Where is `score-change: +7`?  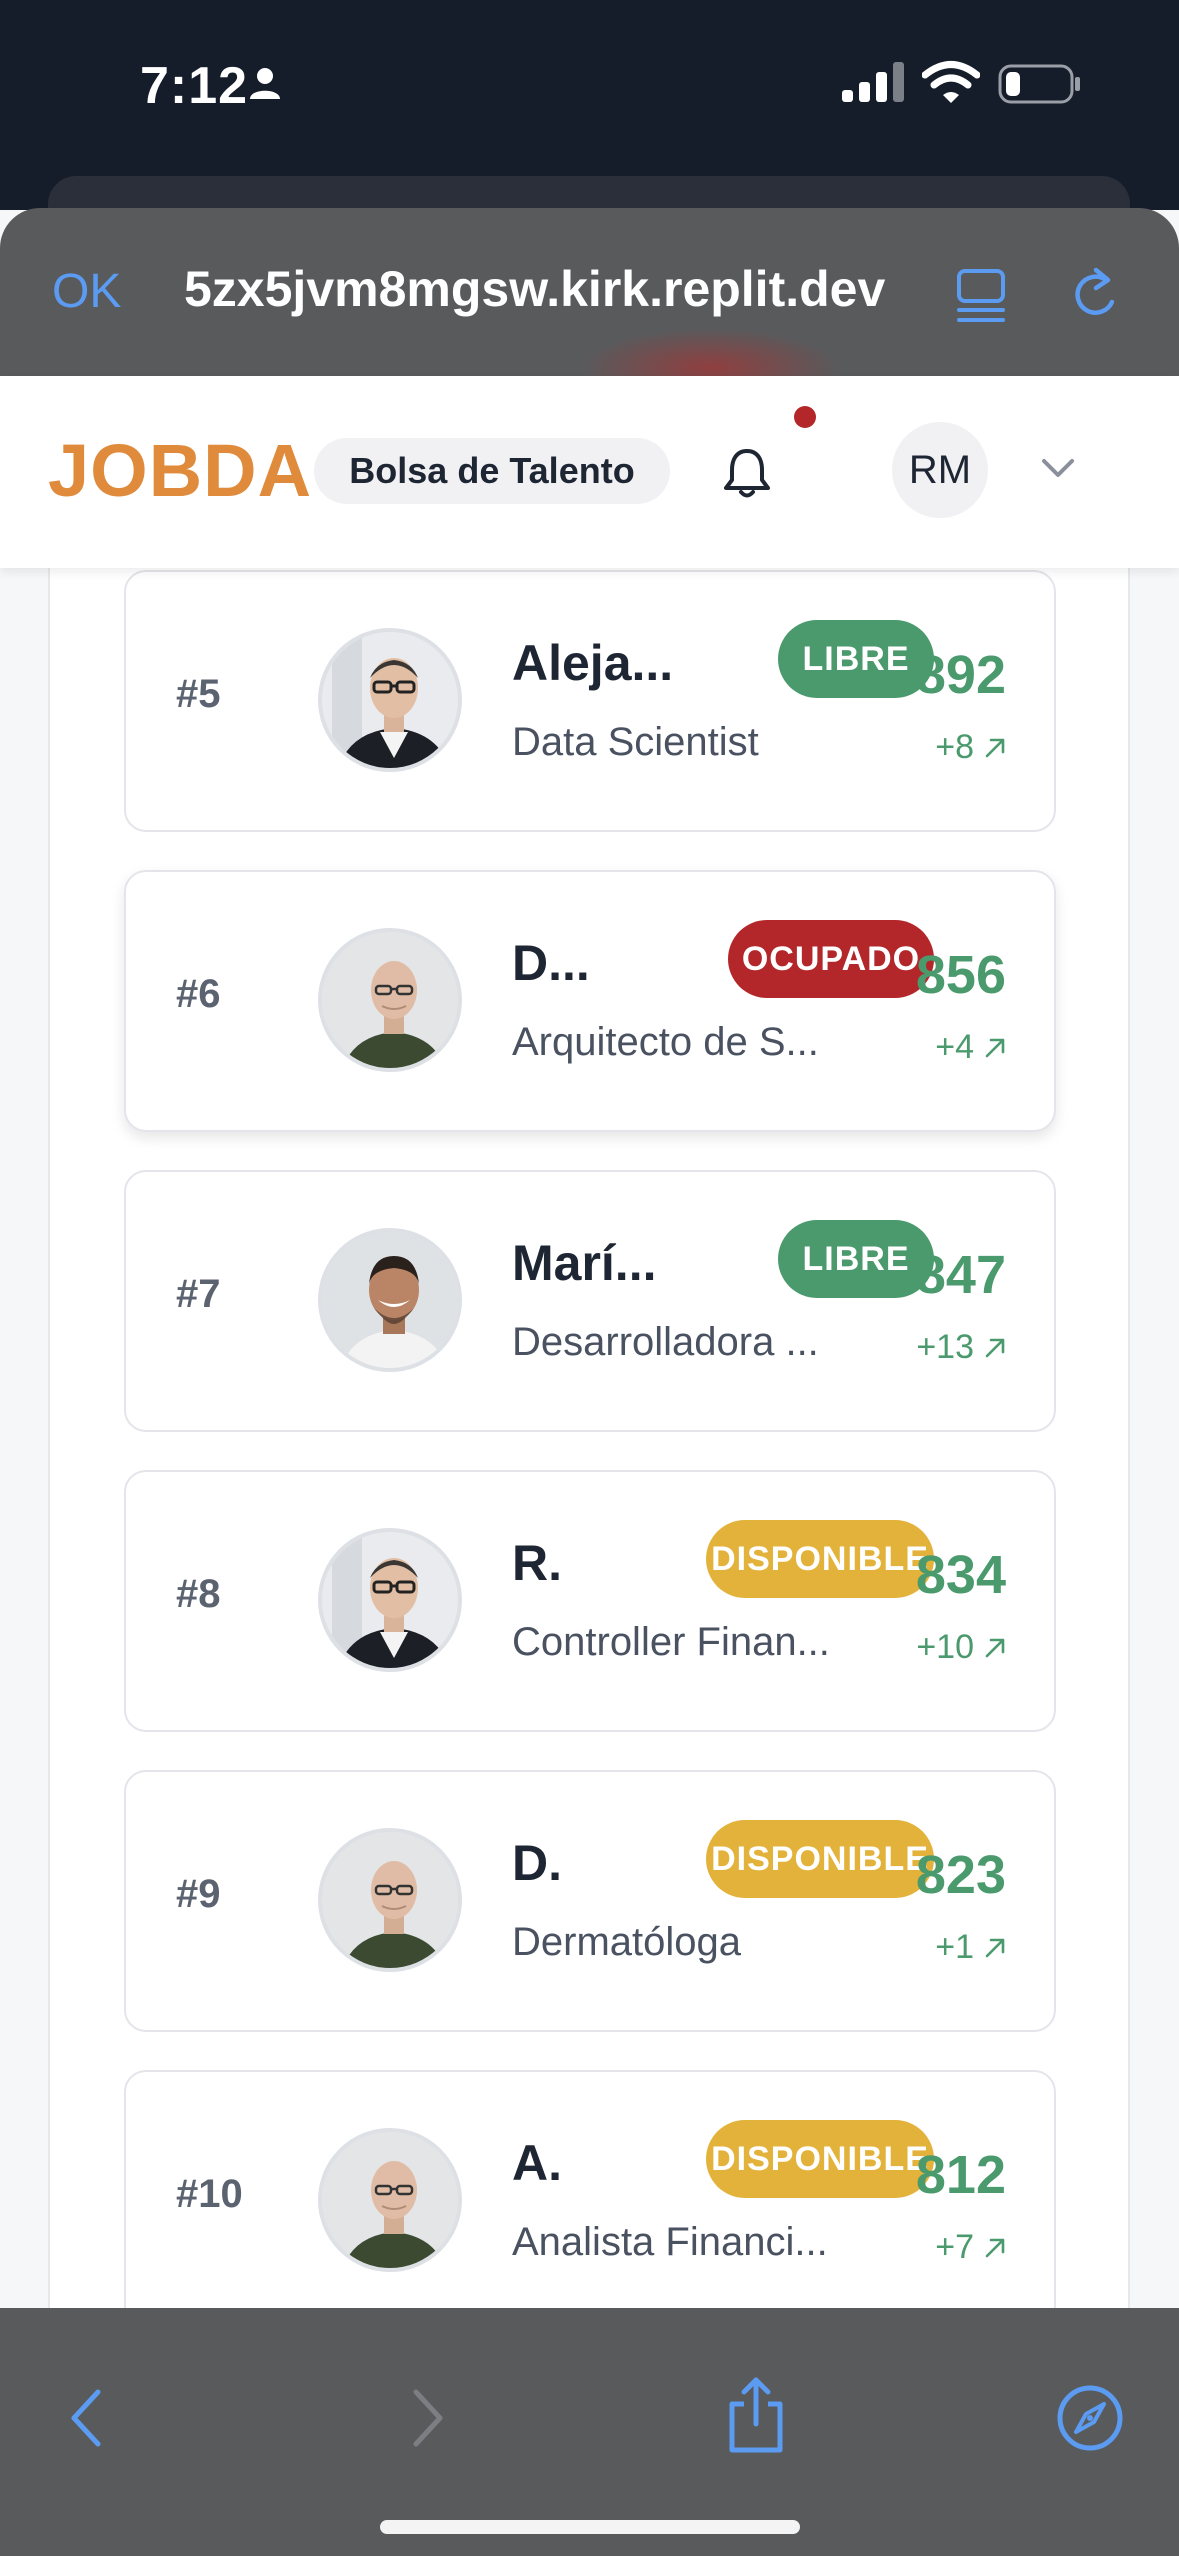
score-change: +7 is located at coordinates (970, 2247).